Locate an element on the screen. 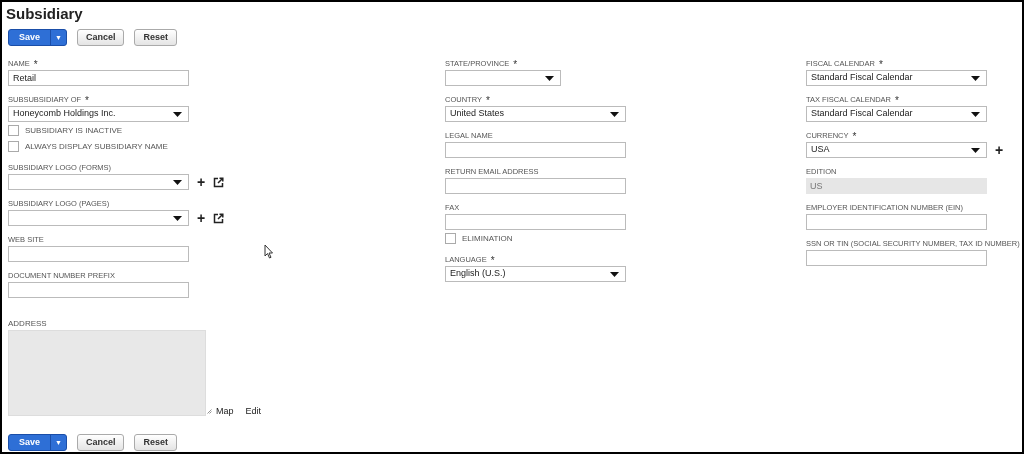 The width and height of the screenshot is (1024, 454). dropdown-field: English (U.S.) is located at coordinates (535, 274).